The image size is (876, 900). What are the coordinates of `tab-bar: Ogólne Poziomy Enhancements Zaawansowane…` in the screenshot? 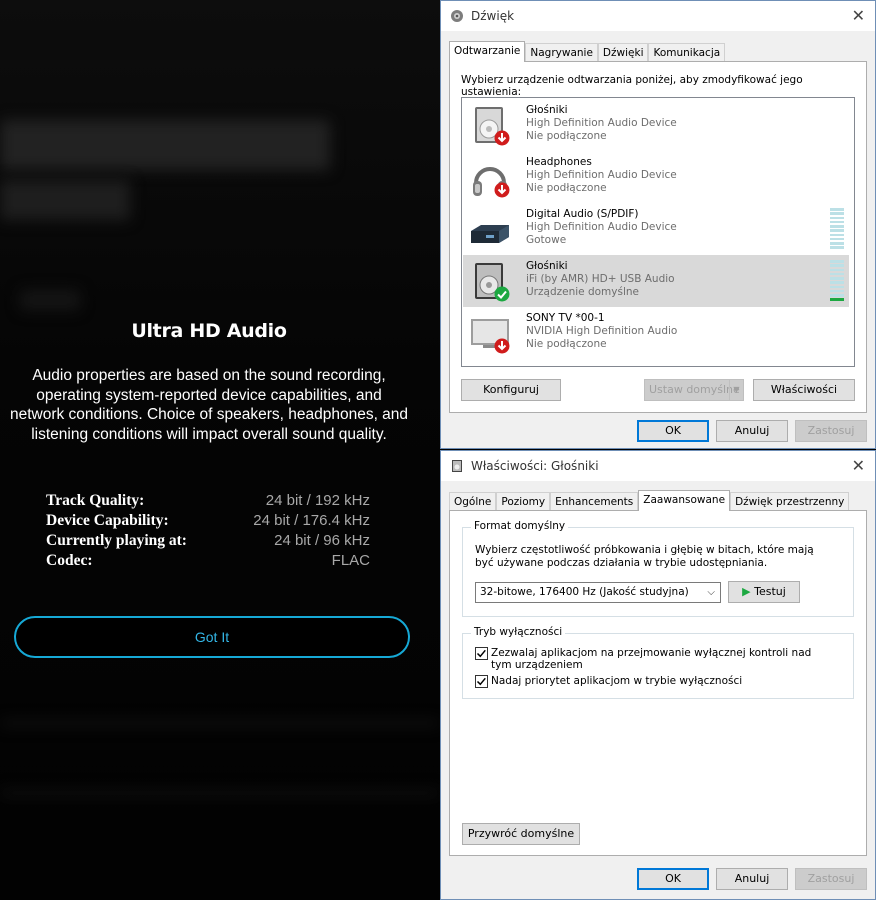 It's located at (649, 500).